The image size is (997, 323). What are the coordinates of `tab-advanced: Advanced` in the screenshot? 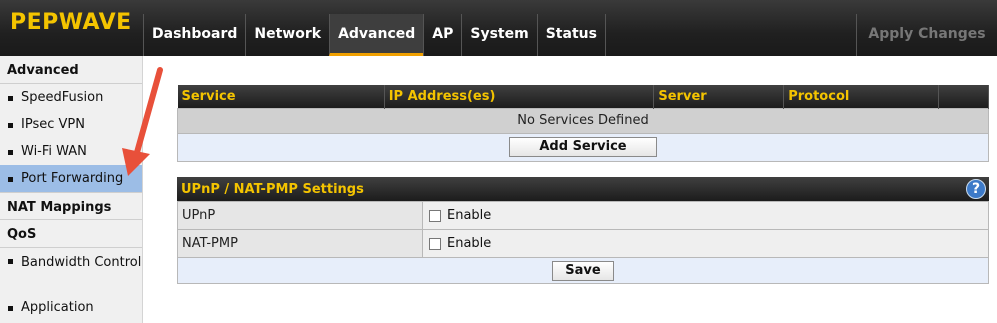 It's located at (376, 35).